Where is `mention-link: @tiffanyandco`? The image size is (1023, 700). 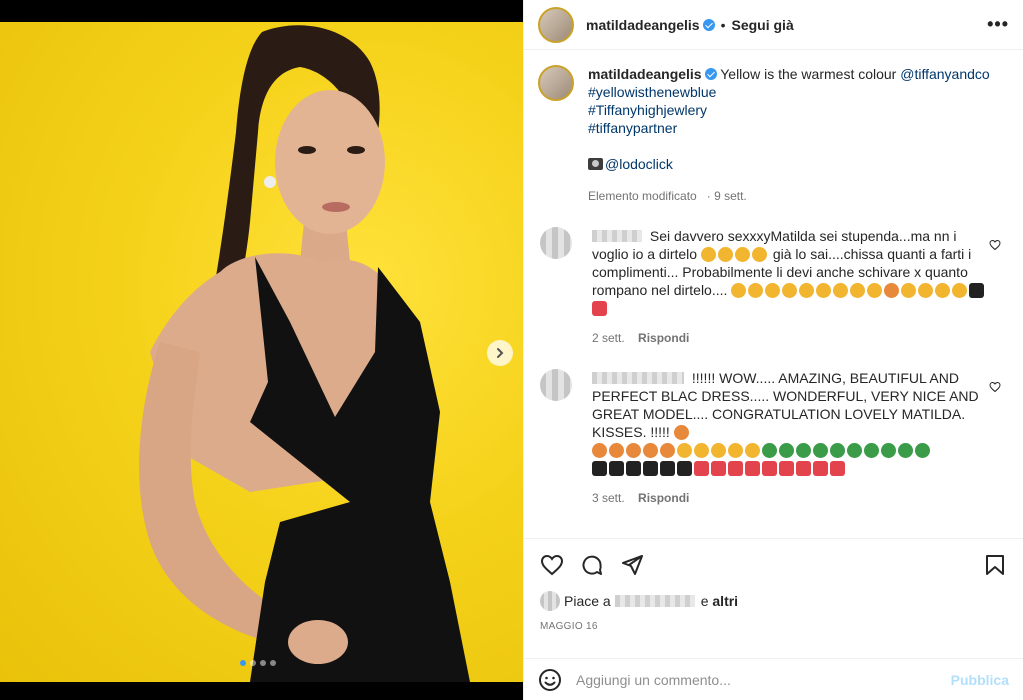
mention-link: @tiffanyandco is located at coordinates (944, 74).